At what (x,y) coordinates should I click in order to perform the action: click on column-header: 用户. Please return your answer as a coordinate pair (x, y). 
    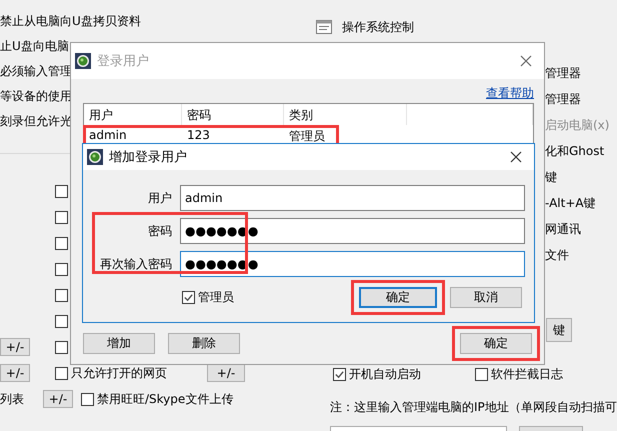
    Looking at the image, I should click on (133, 114).